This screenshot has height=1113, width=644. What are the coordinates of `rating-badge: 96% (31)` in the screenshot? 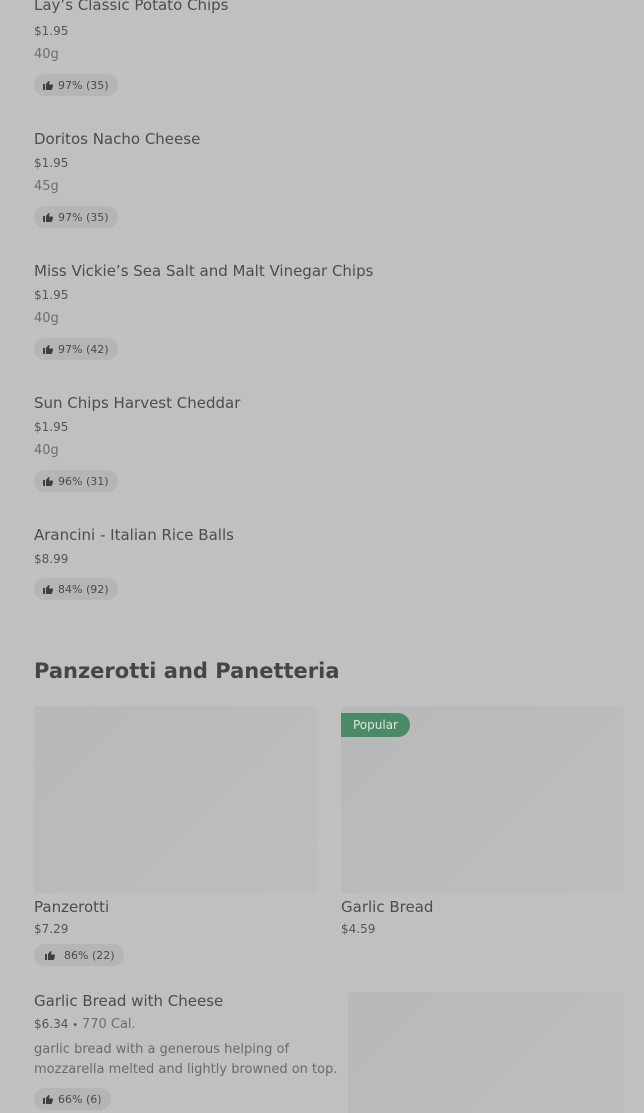 It's located at (76, 481).